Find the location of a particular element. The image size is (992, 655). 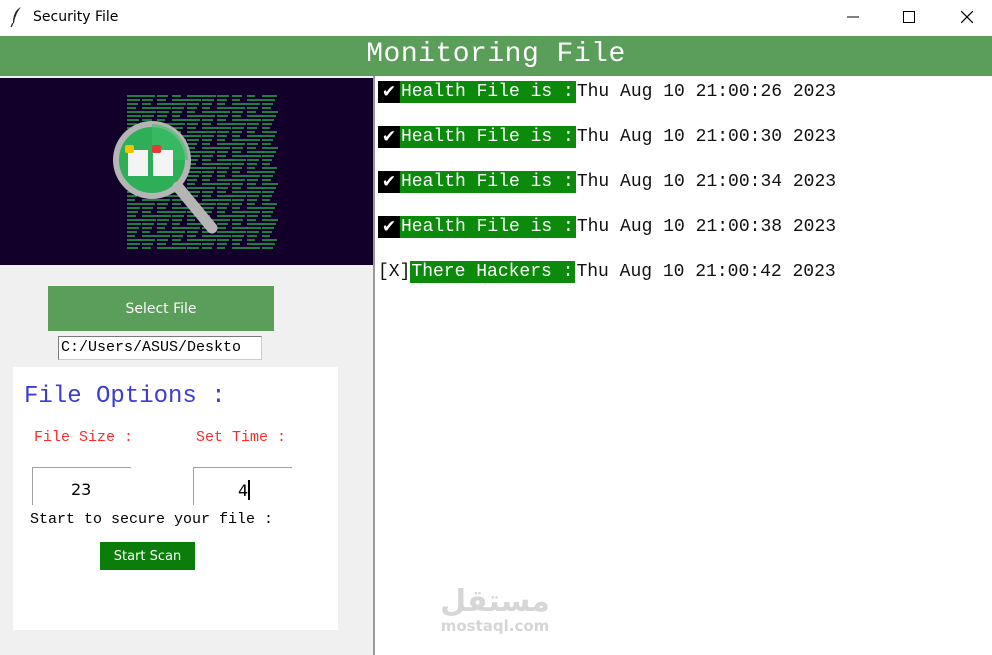

log-entry-time: Thu Aug 10 21:00:34 2023 is located at coordinates (706, 182).